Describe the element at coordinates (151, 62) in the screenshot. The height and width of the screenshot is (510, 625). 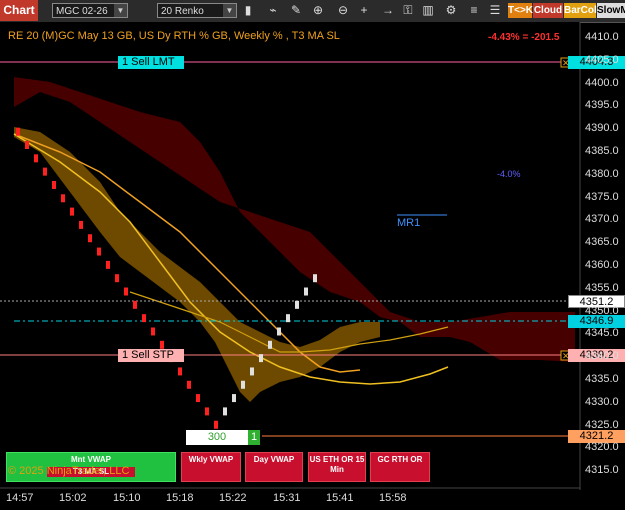
I see `sell-lmt-label: 1 Sell LMT` at that location.